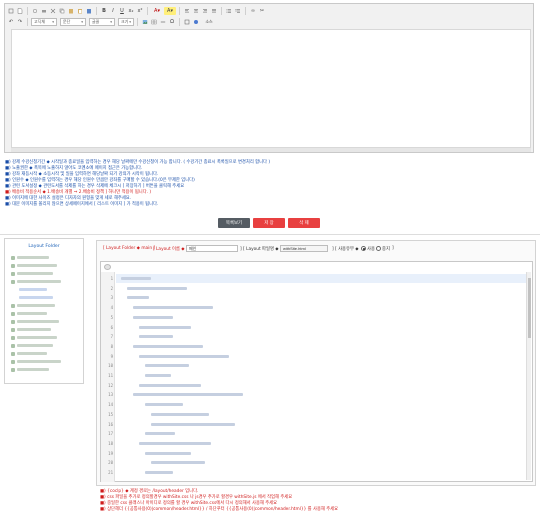 The height and width of the screenshot is (516, 540). Describe the element at coordinates (73, 22) in the screenshot. I see `format-select: 문단 ▾` at that location.